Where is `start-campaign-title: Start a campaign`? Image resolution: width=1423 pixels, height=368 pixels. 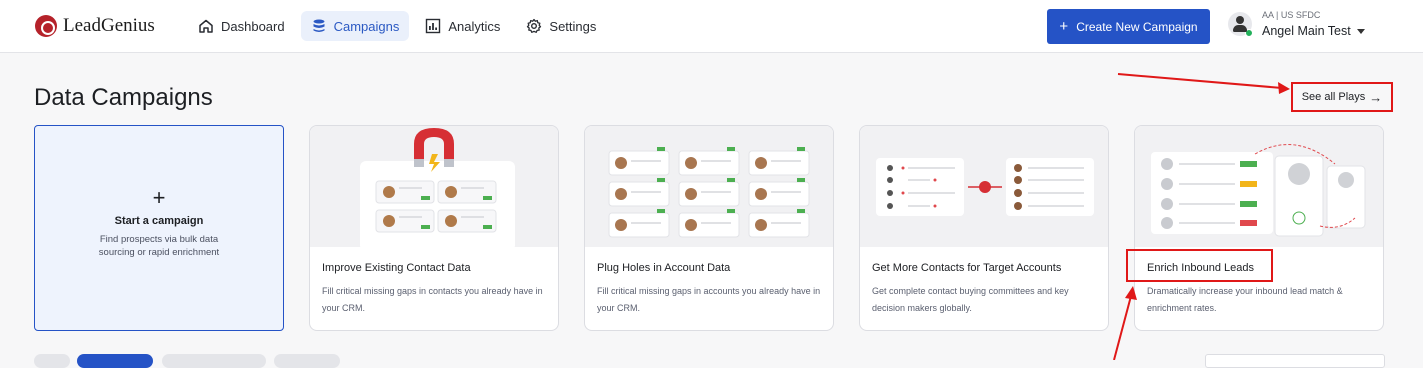 start-campaign-title: Start a campaign is located at coordinates (159, 221).